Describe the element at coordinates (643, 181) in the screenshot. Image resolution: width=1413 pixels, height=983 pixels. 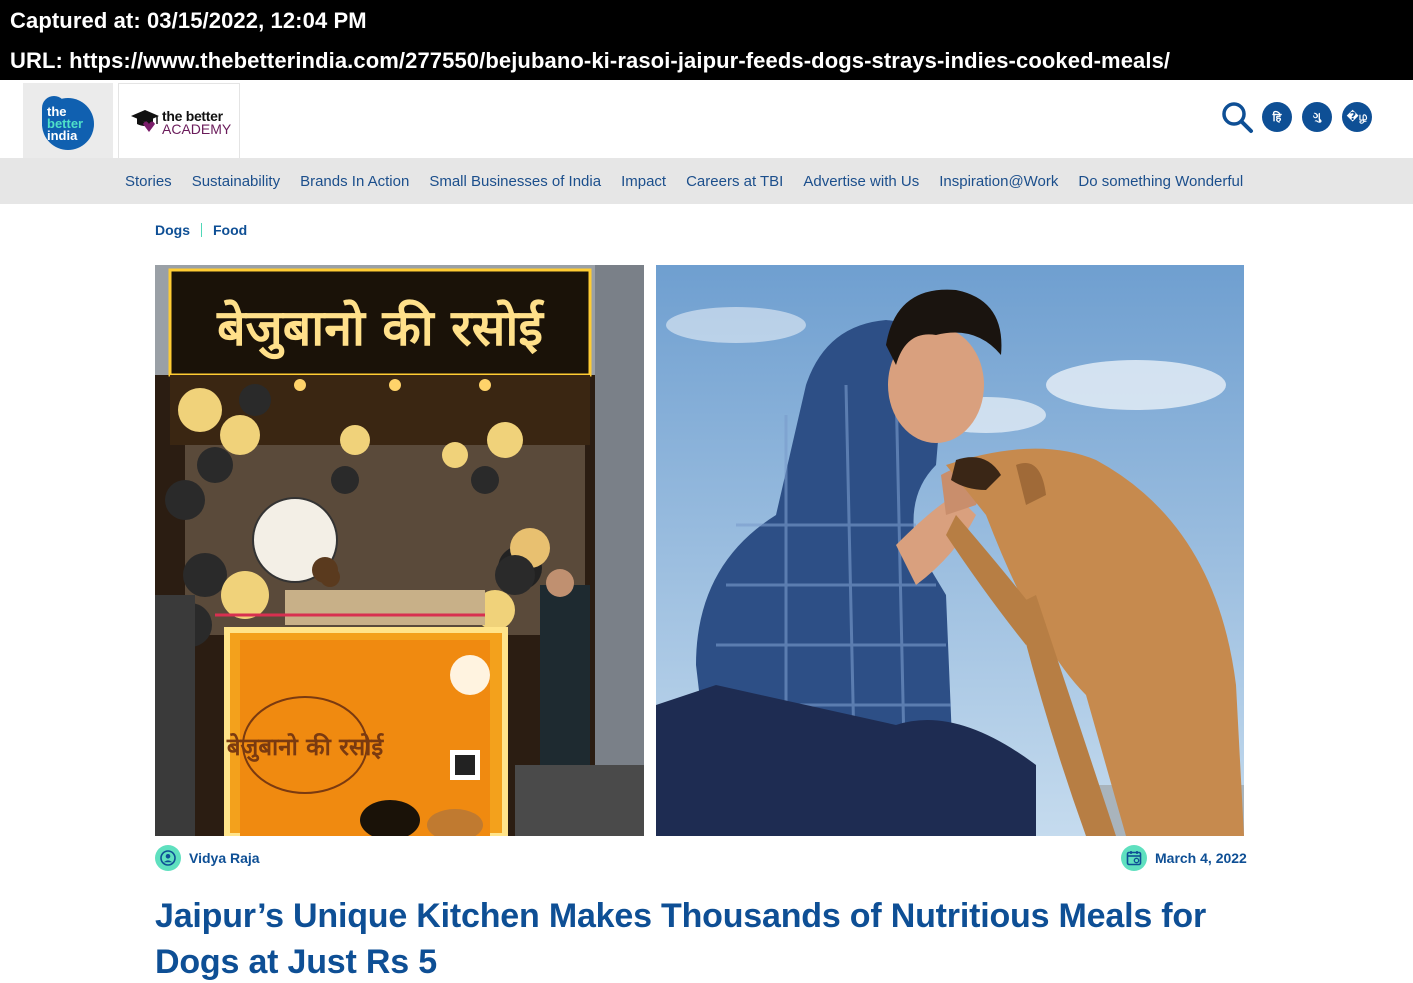
I see `nav-item-impact: Impact` at that location.